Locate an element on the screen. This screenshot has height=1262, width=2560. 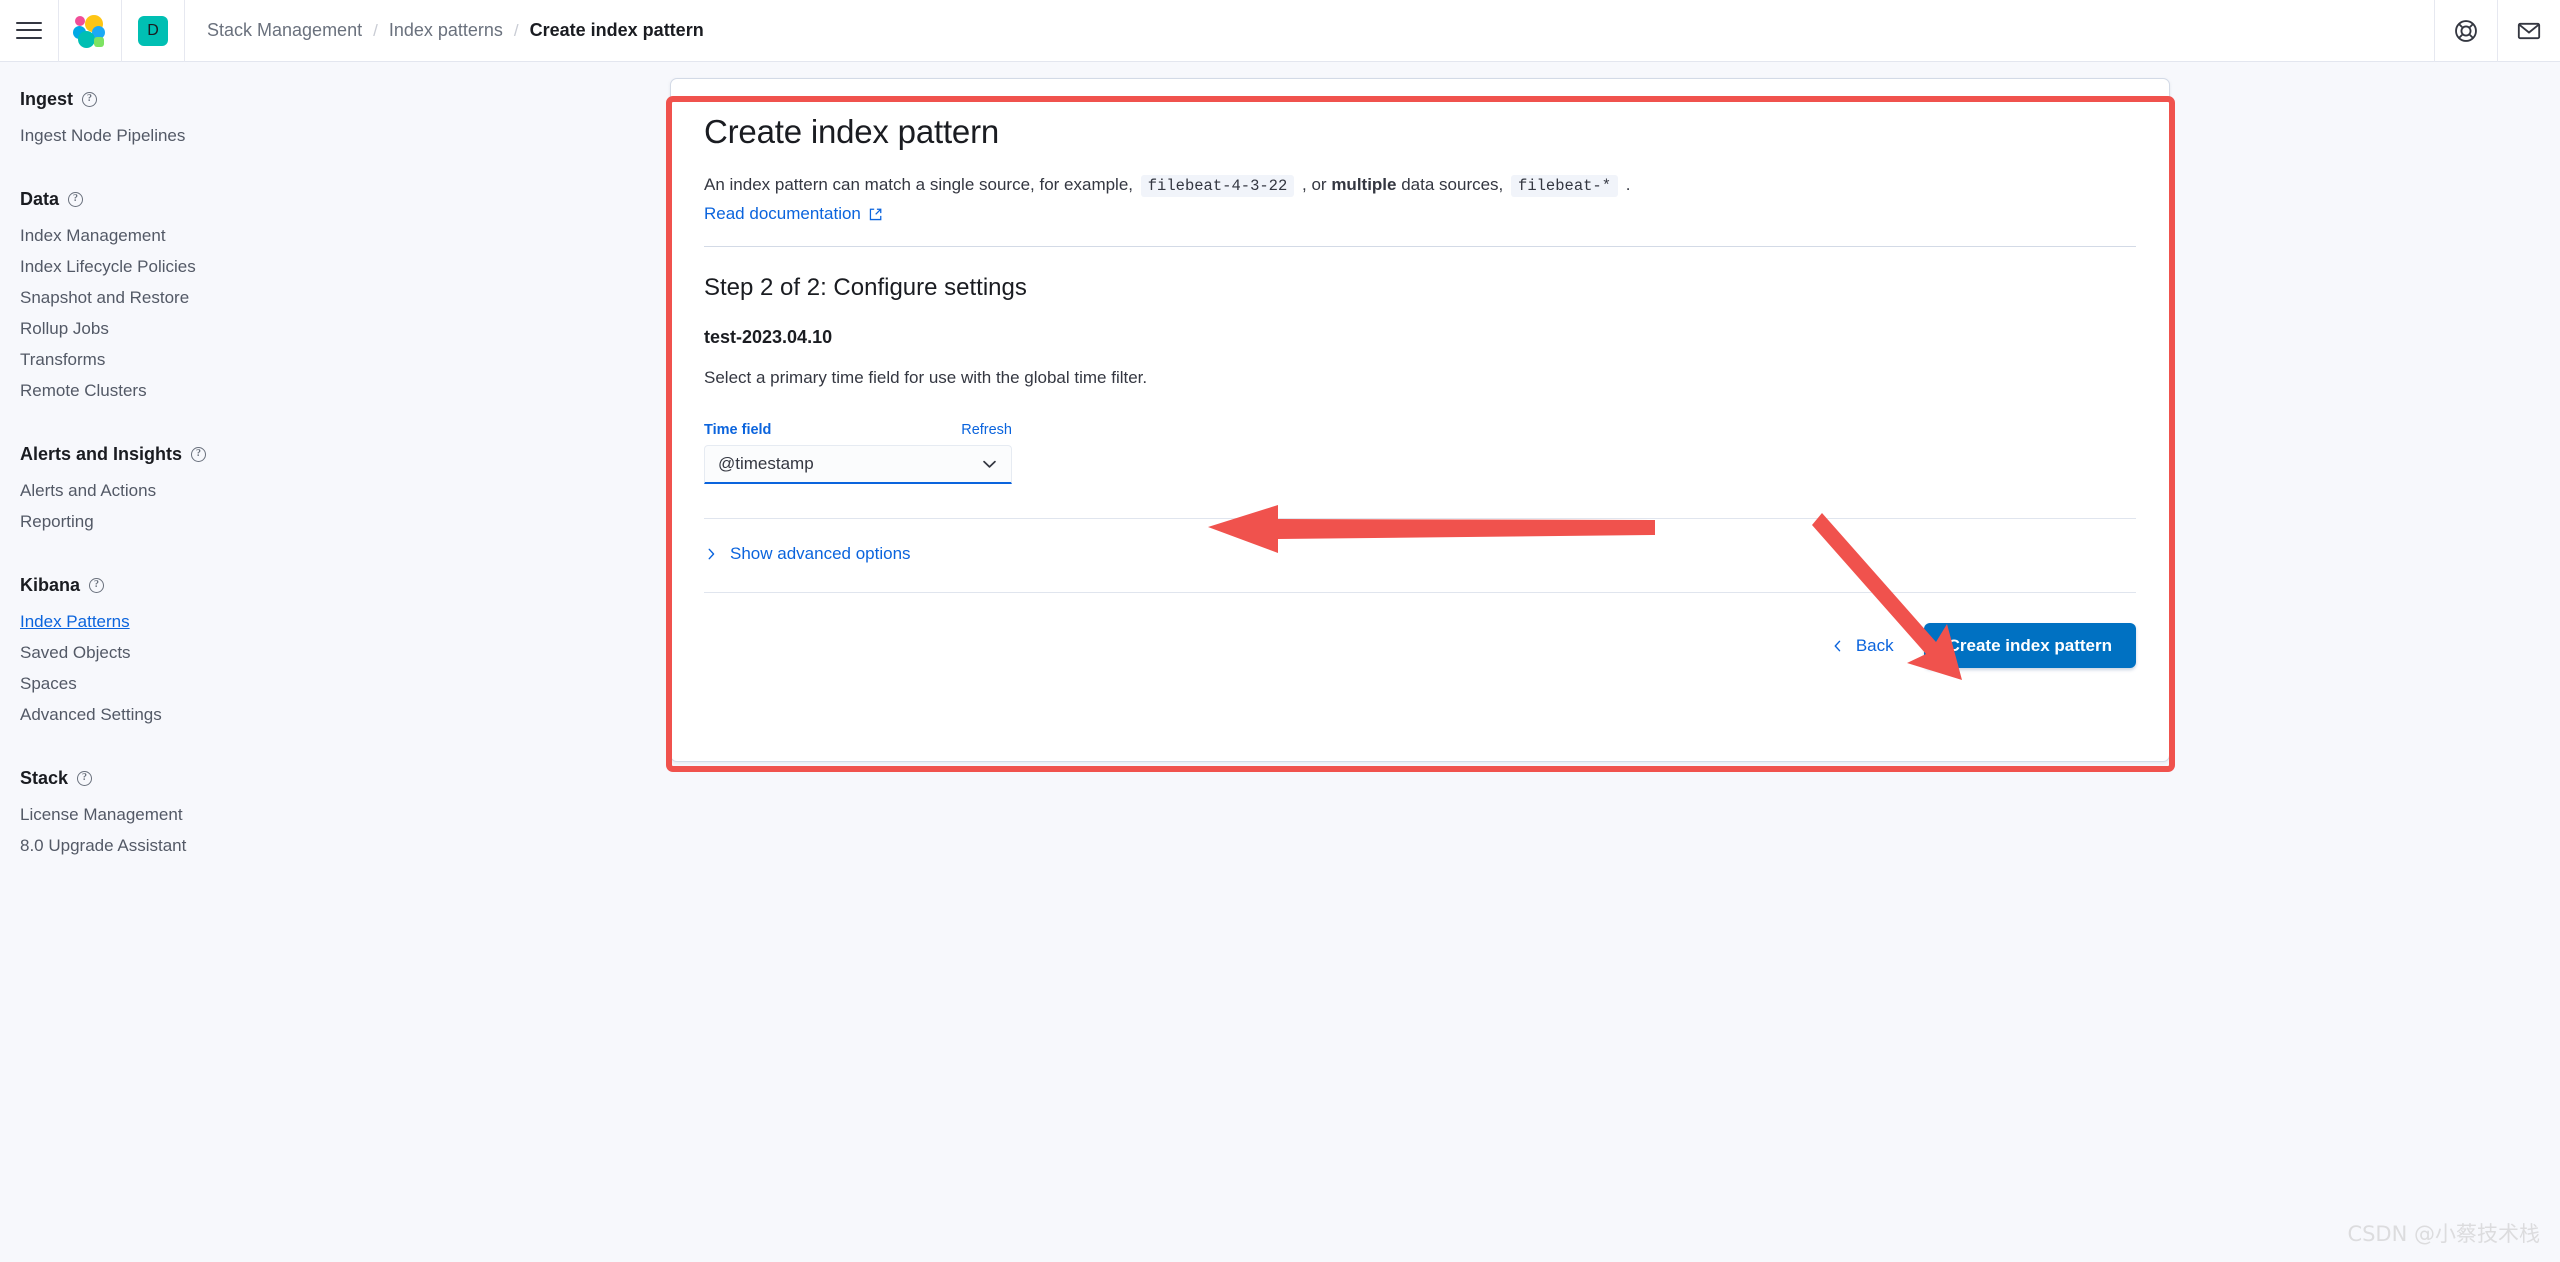
watermark: CSDN @小蔡技术栈 is located at coordinates (2443, 1234).